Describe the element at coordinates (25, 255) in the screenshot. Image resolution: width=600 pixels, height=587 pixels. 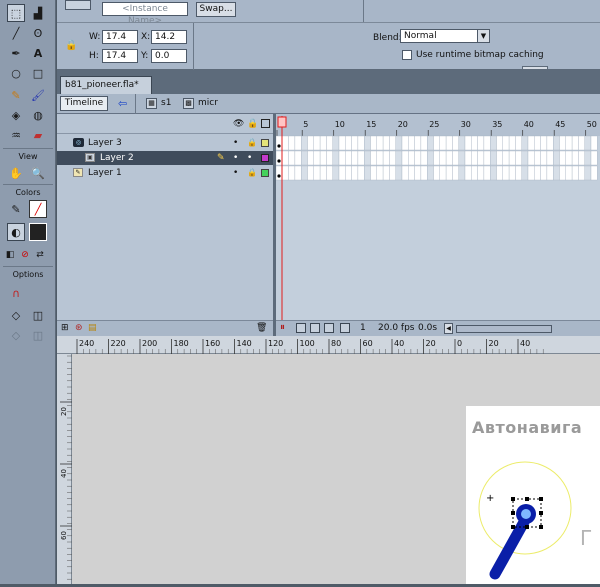
I see `no-color-icon: ⊘` at that location.